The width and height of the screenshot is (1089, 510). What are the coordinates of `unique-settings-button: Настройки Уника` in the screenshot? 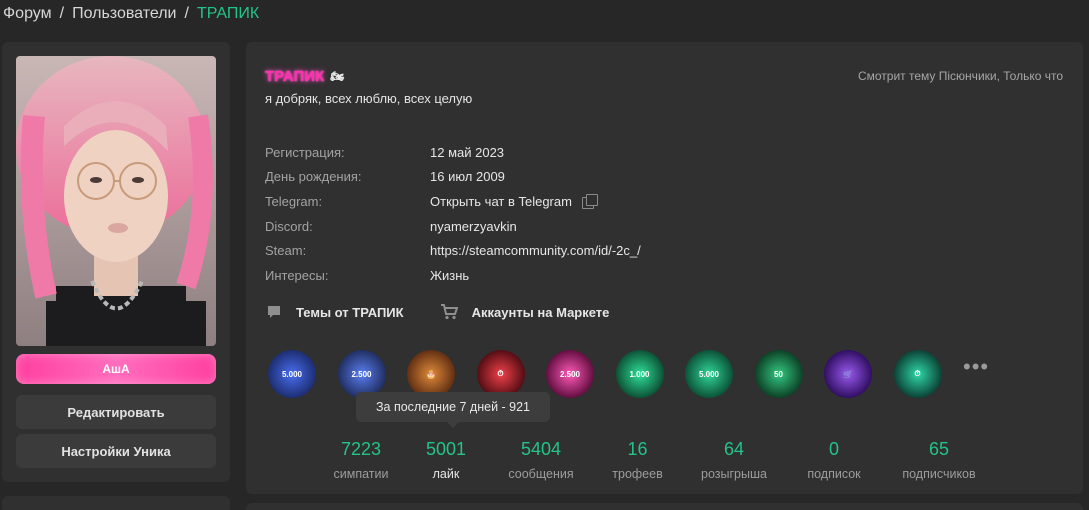 It's located at (116, 451).